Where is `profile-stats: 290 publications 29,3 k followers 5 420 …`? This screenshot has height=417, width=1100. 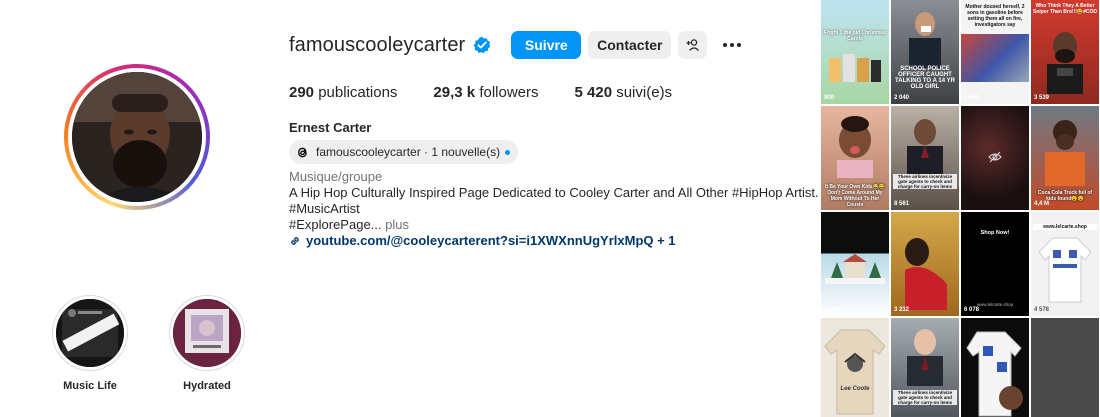 profile-stats: 290 publications 29,3 k followers 5 420 … is located at coordinates (498, 92).